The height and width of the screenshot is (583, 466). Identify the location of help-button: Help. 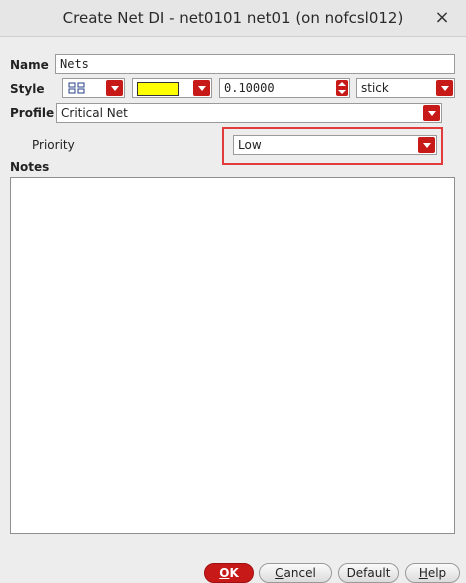
(432, 573).